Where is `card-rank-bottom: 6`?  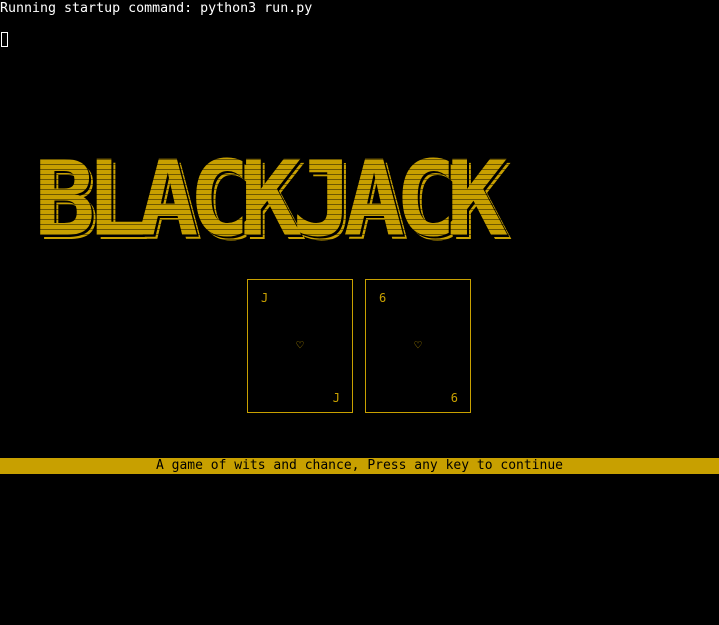 card-rank-bottom: 6 is located at coordinates (454, 398).